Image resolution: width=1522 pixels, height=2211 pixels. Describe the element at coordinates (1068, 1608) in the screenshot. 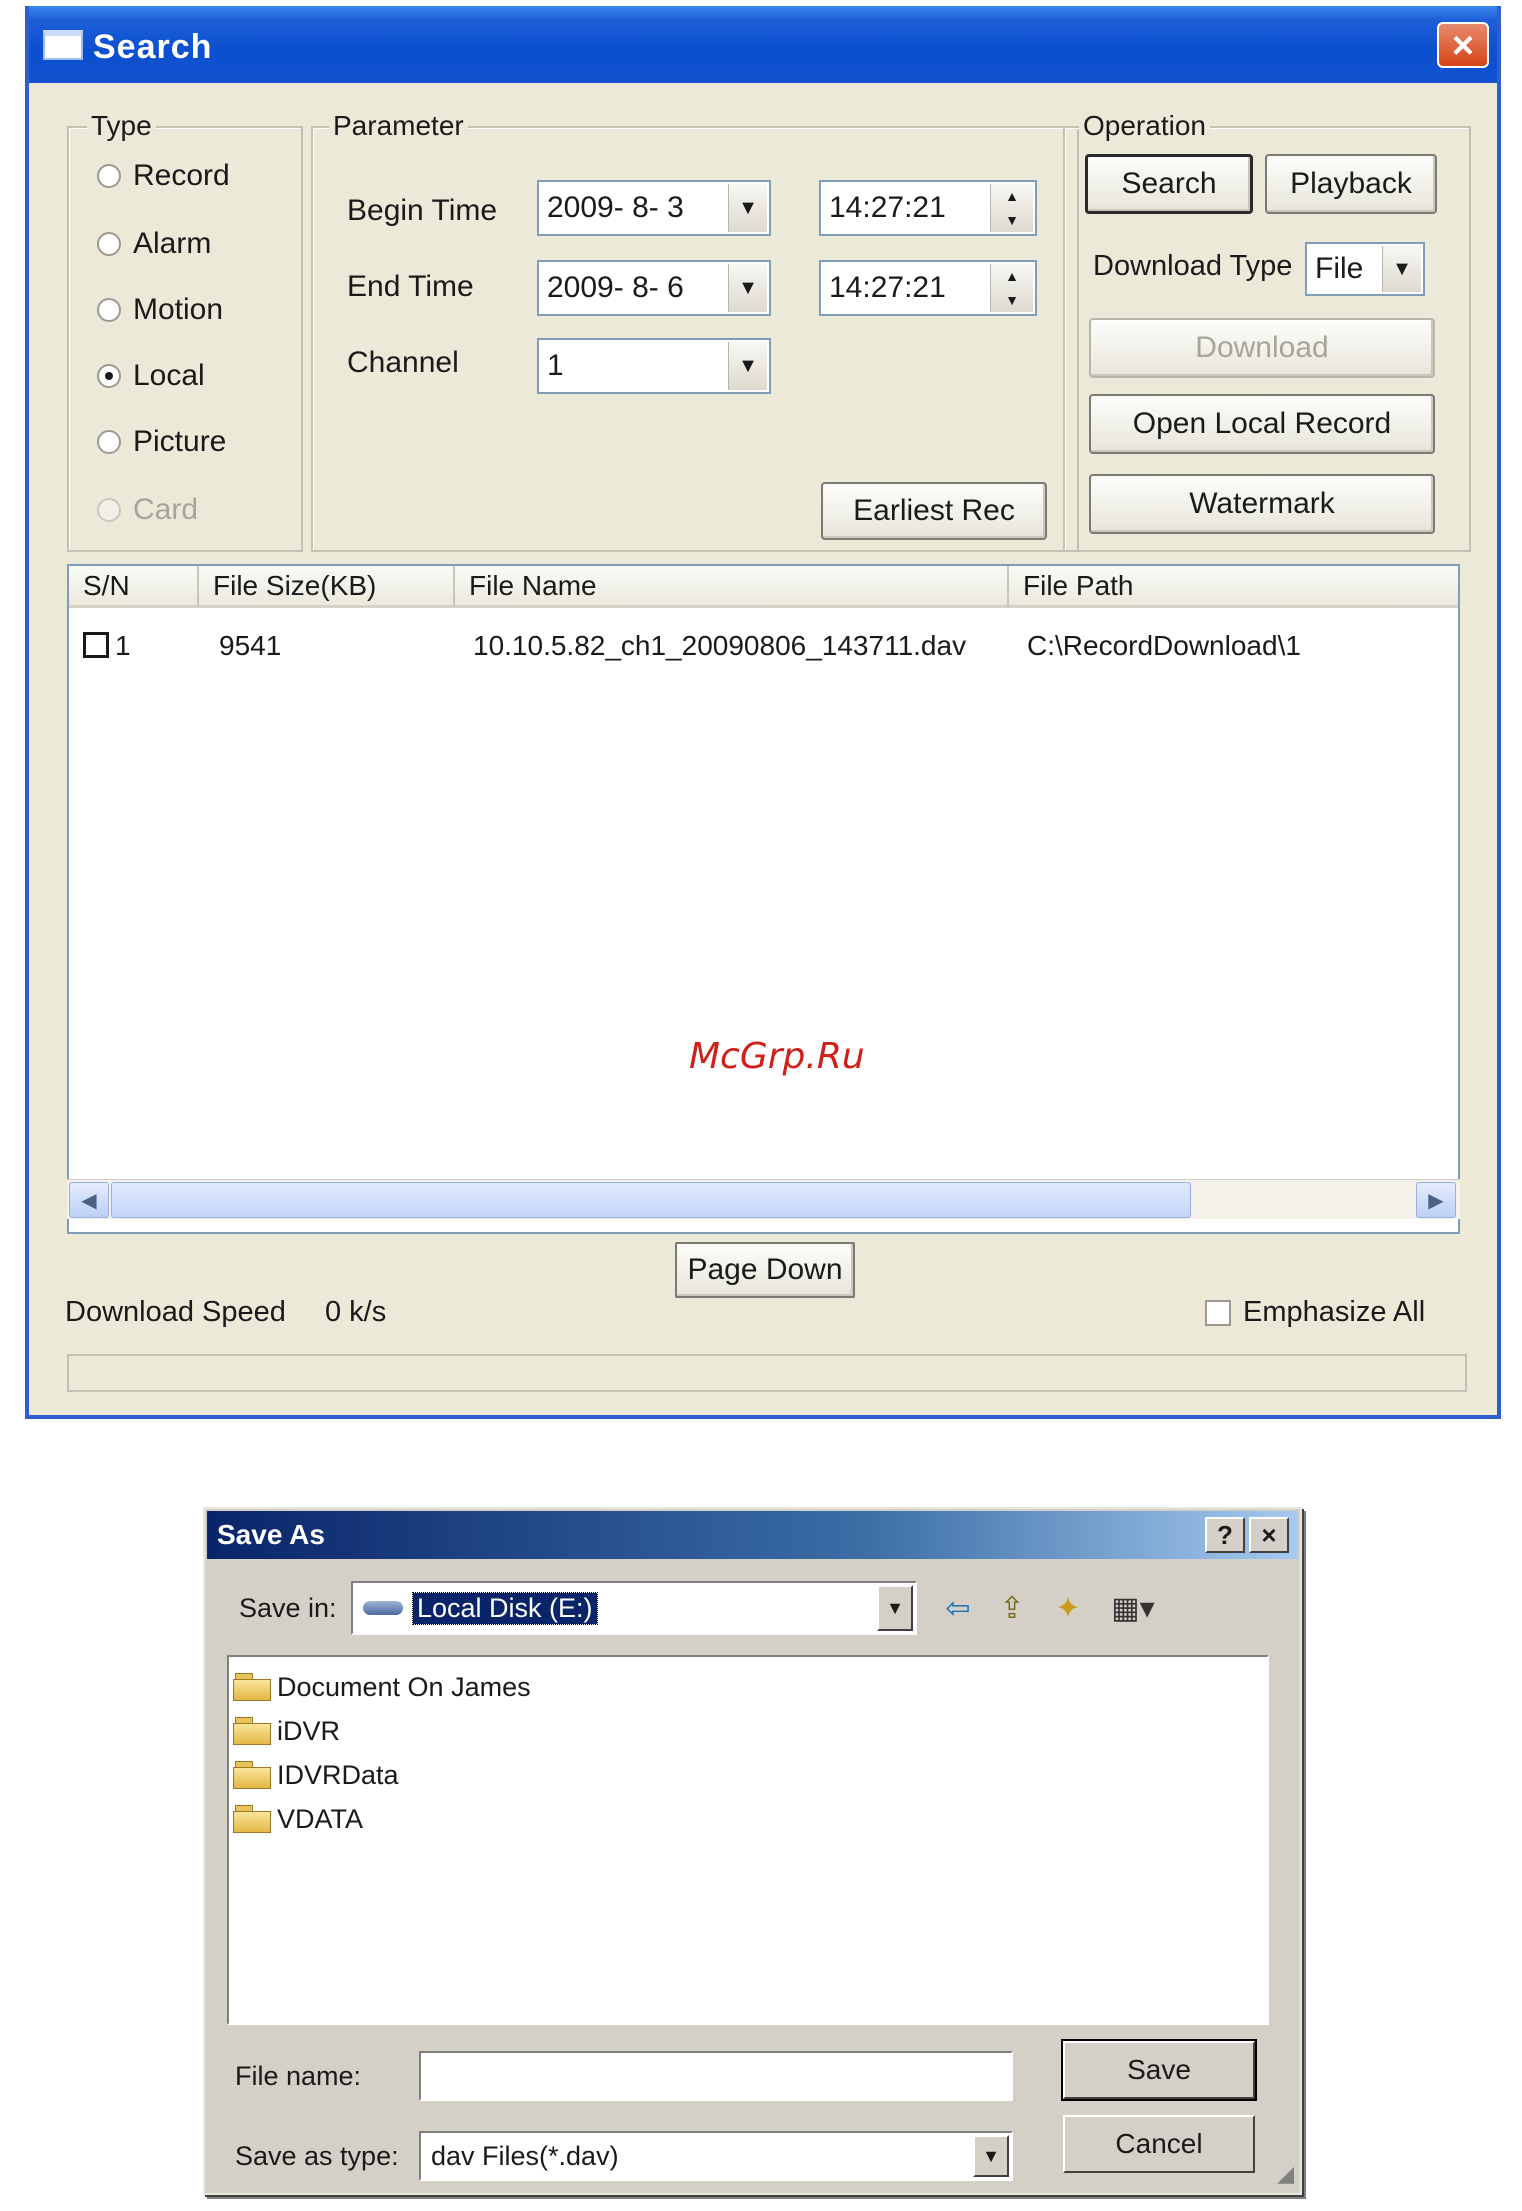

I see `new-folder-icon: ✦` at that location.